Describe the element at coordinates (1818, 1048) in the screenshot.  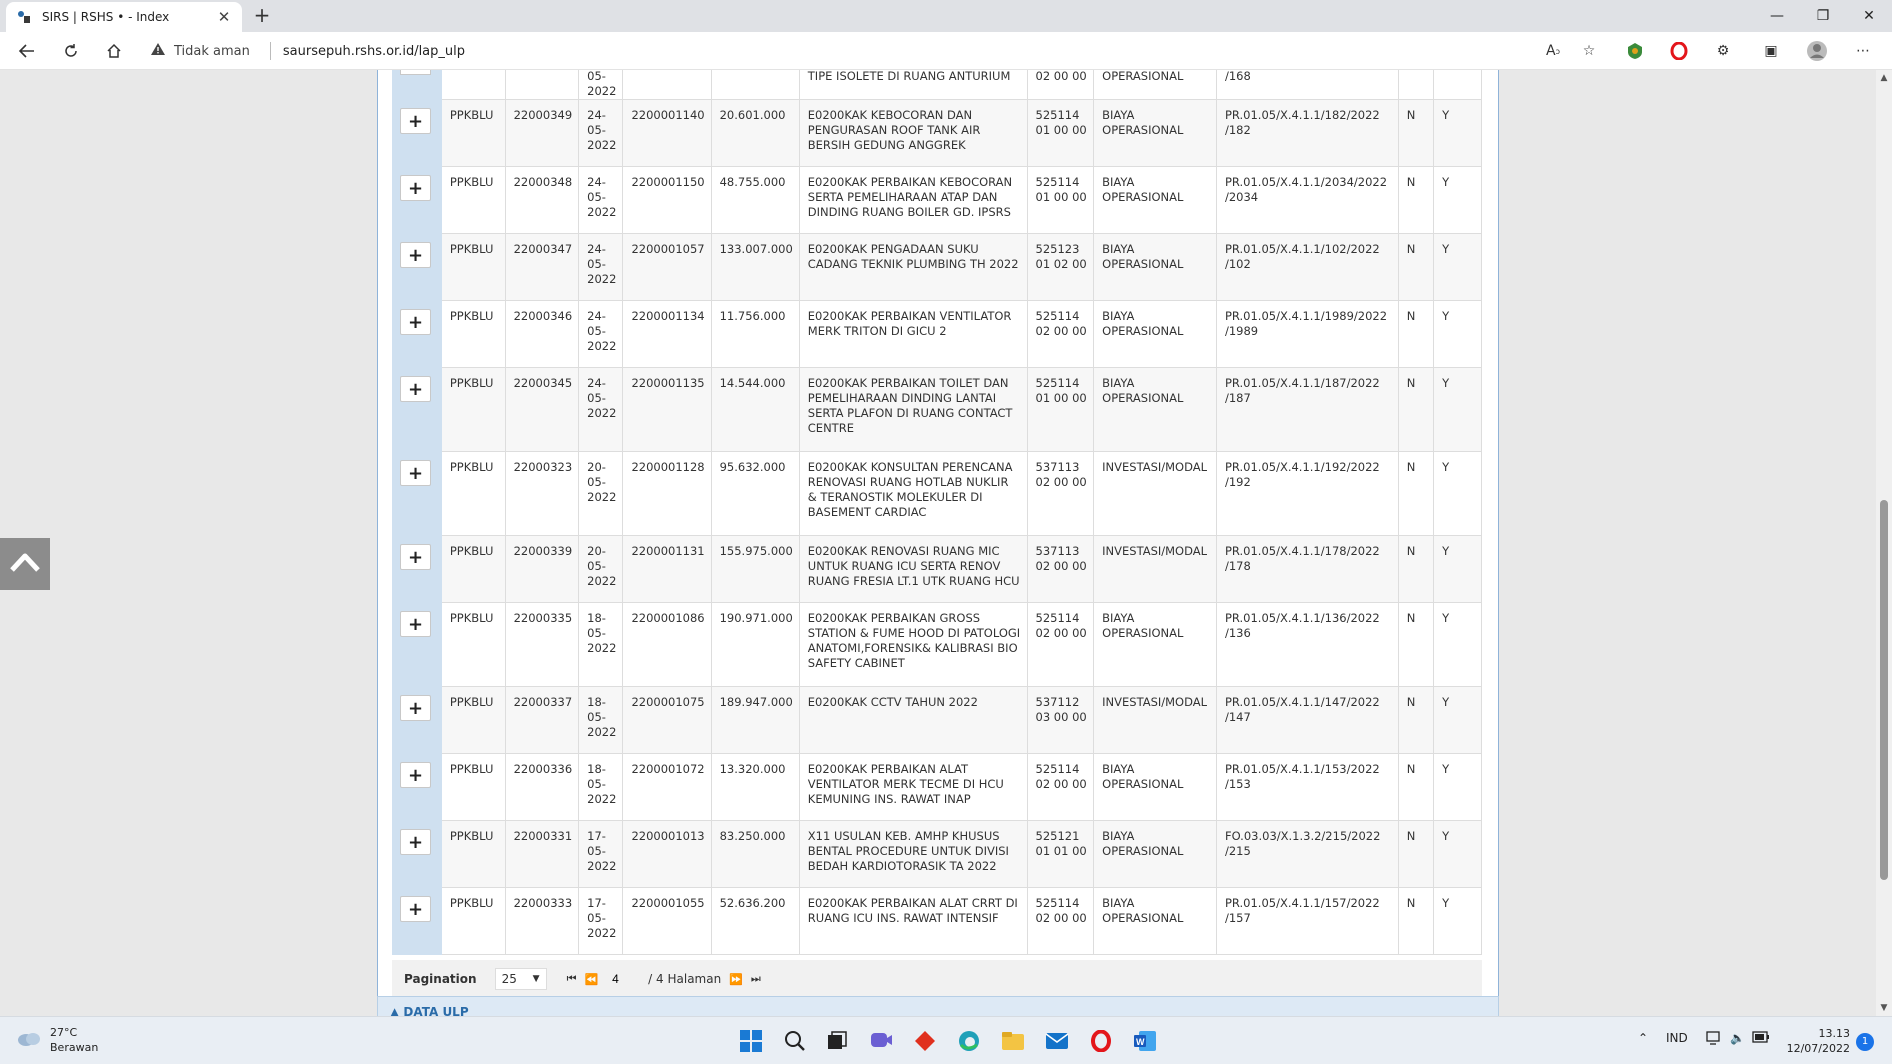
I see `clock-date: 12/07/2022` at that location.